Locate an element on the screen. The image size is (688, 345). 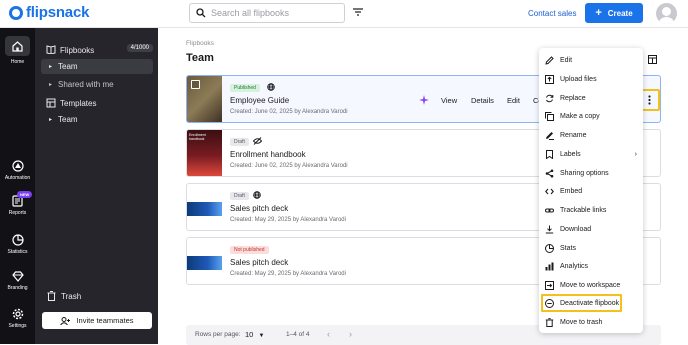
menu-item-label: Download is located at coordinates (576, 229).